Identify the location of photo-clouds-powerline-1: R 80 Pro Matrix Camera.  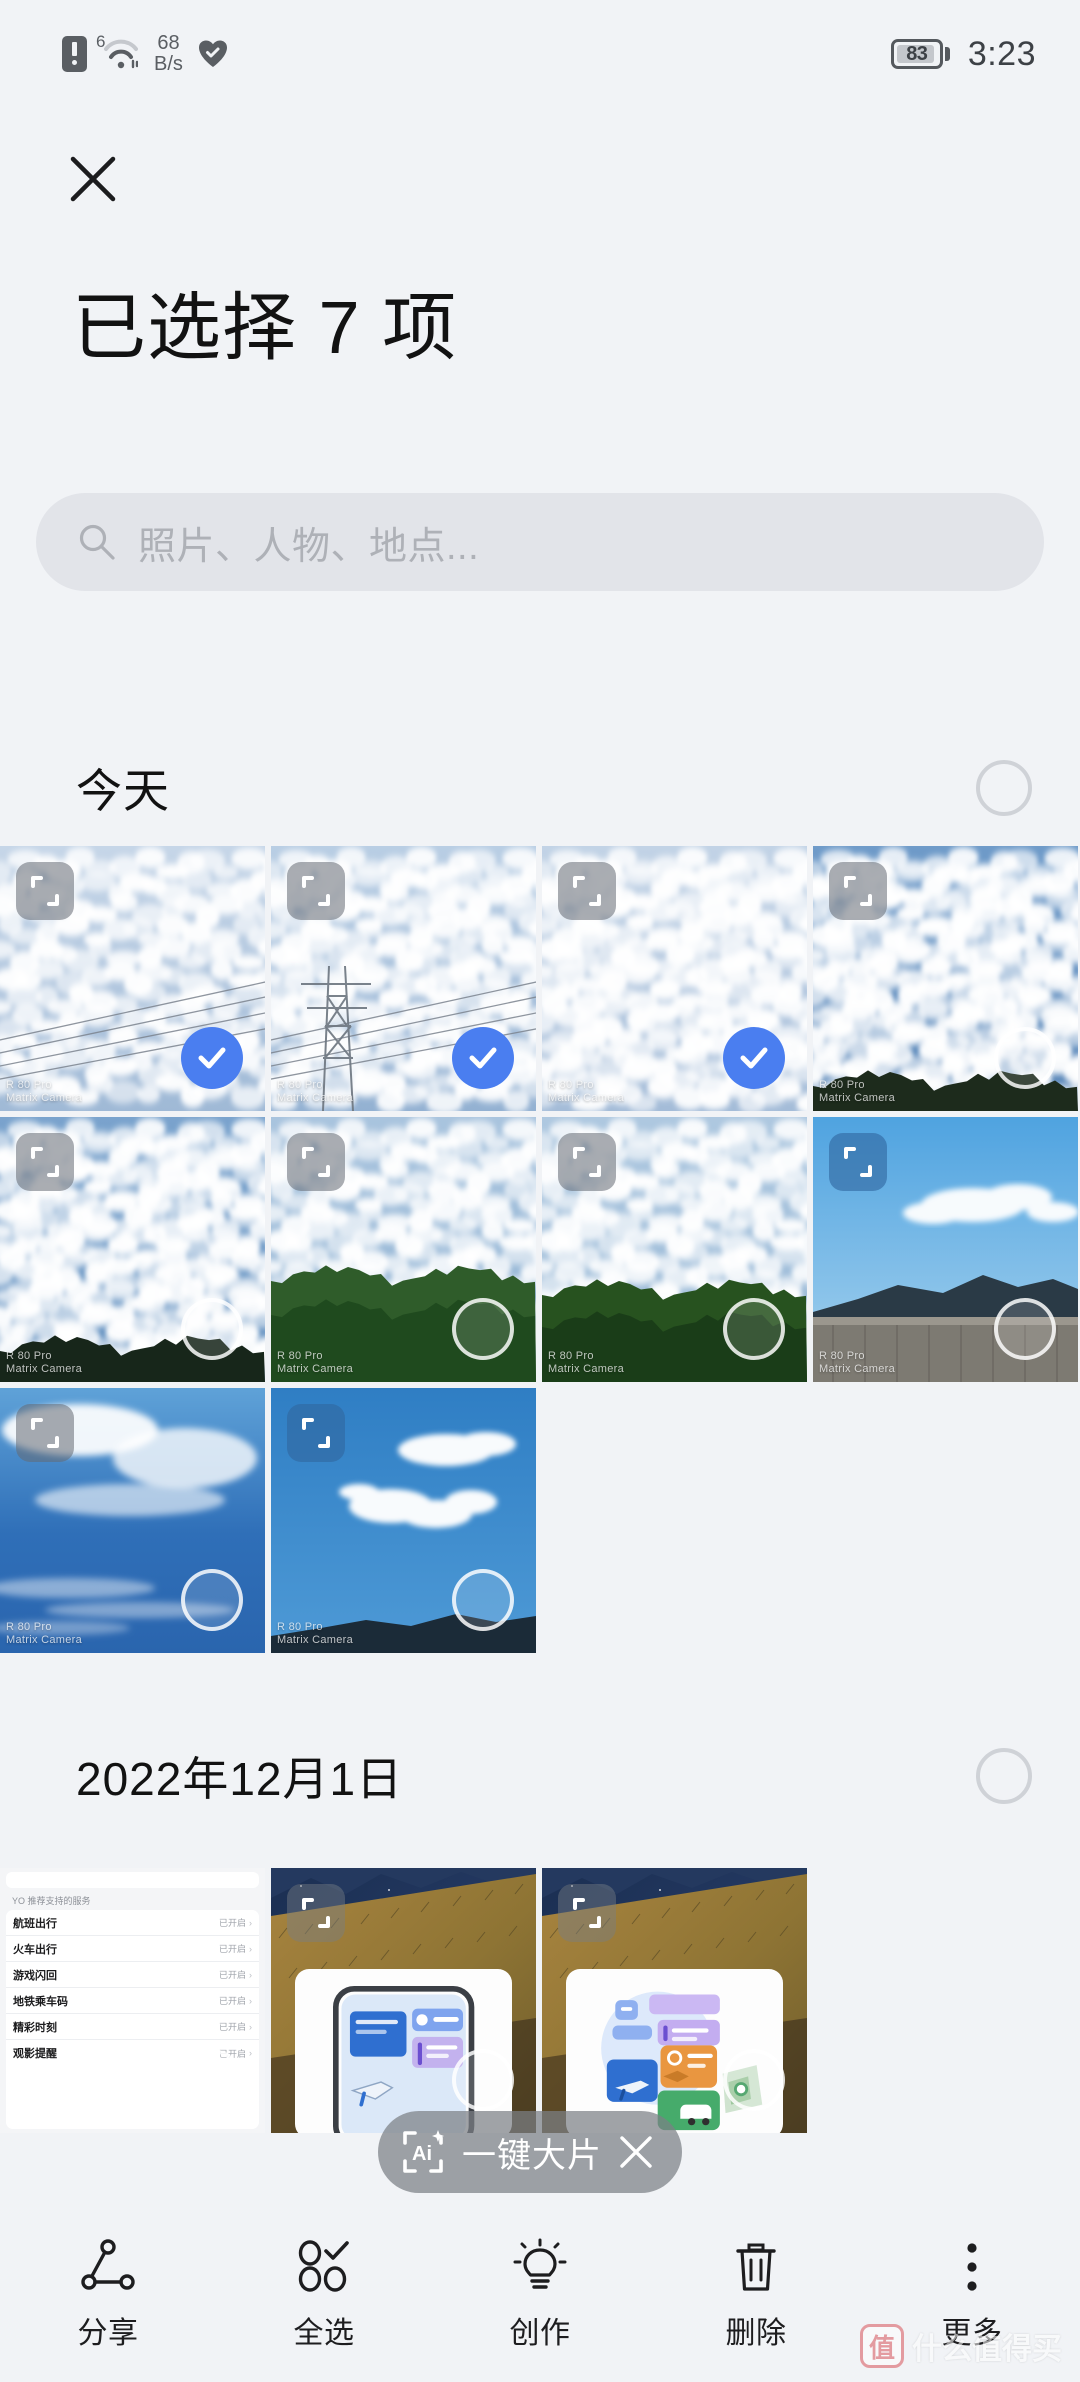
(132, 978).